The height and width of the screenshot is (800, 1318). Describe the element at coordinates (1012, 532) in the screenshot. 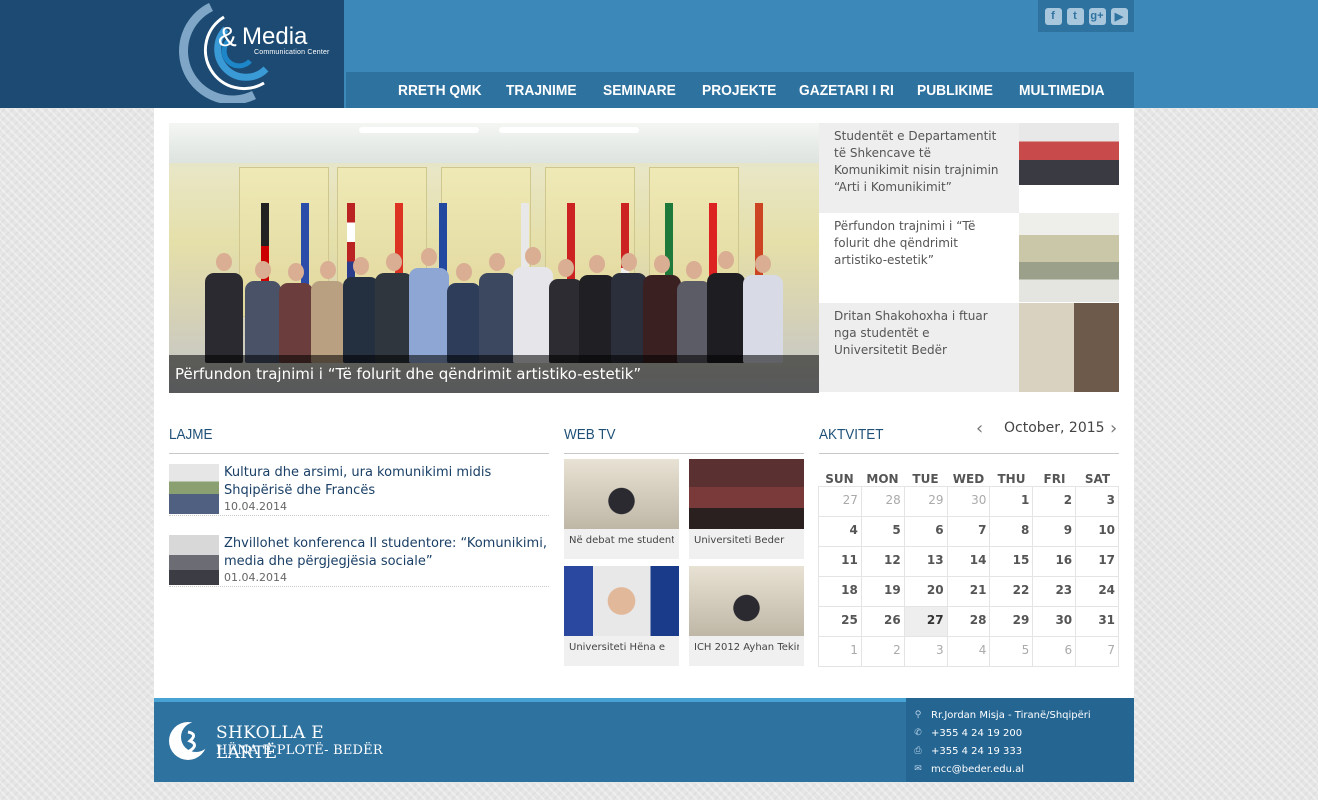

I see `calendar-day: 8` at that location.